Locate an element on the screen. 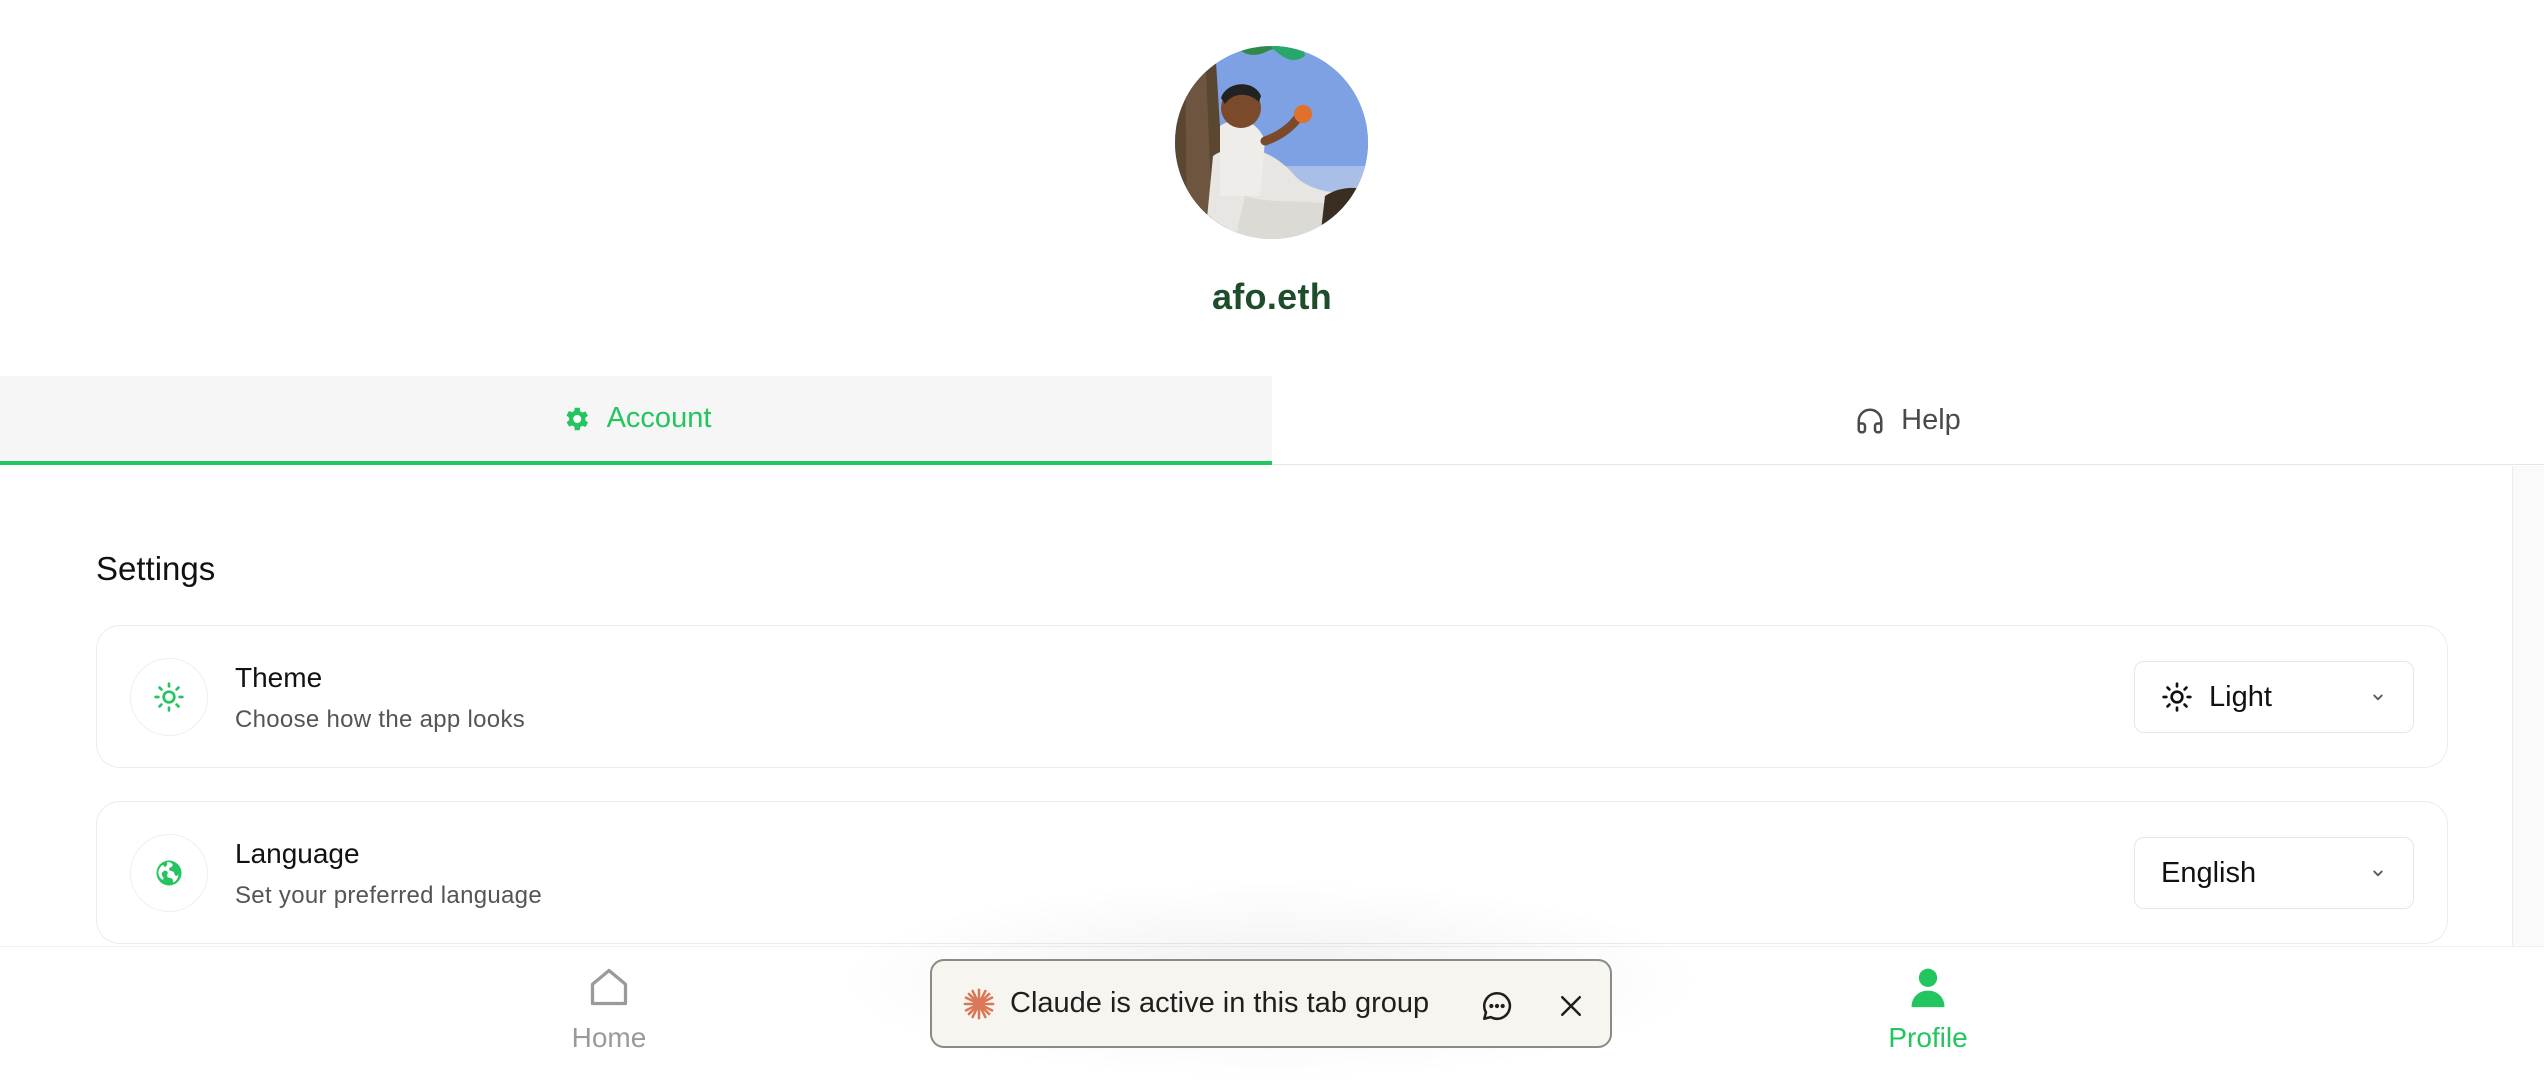 This screenshot has width=2544, height=1080. avatar is located at coordinates (1271, 142).